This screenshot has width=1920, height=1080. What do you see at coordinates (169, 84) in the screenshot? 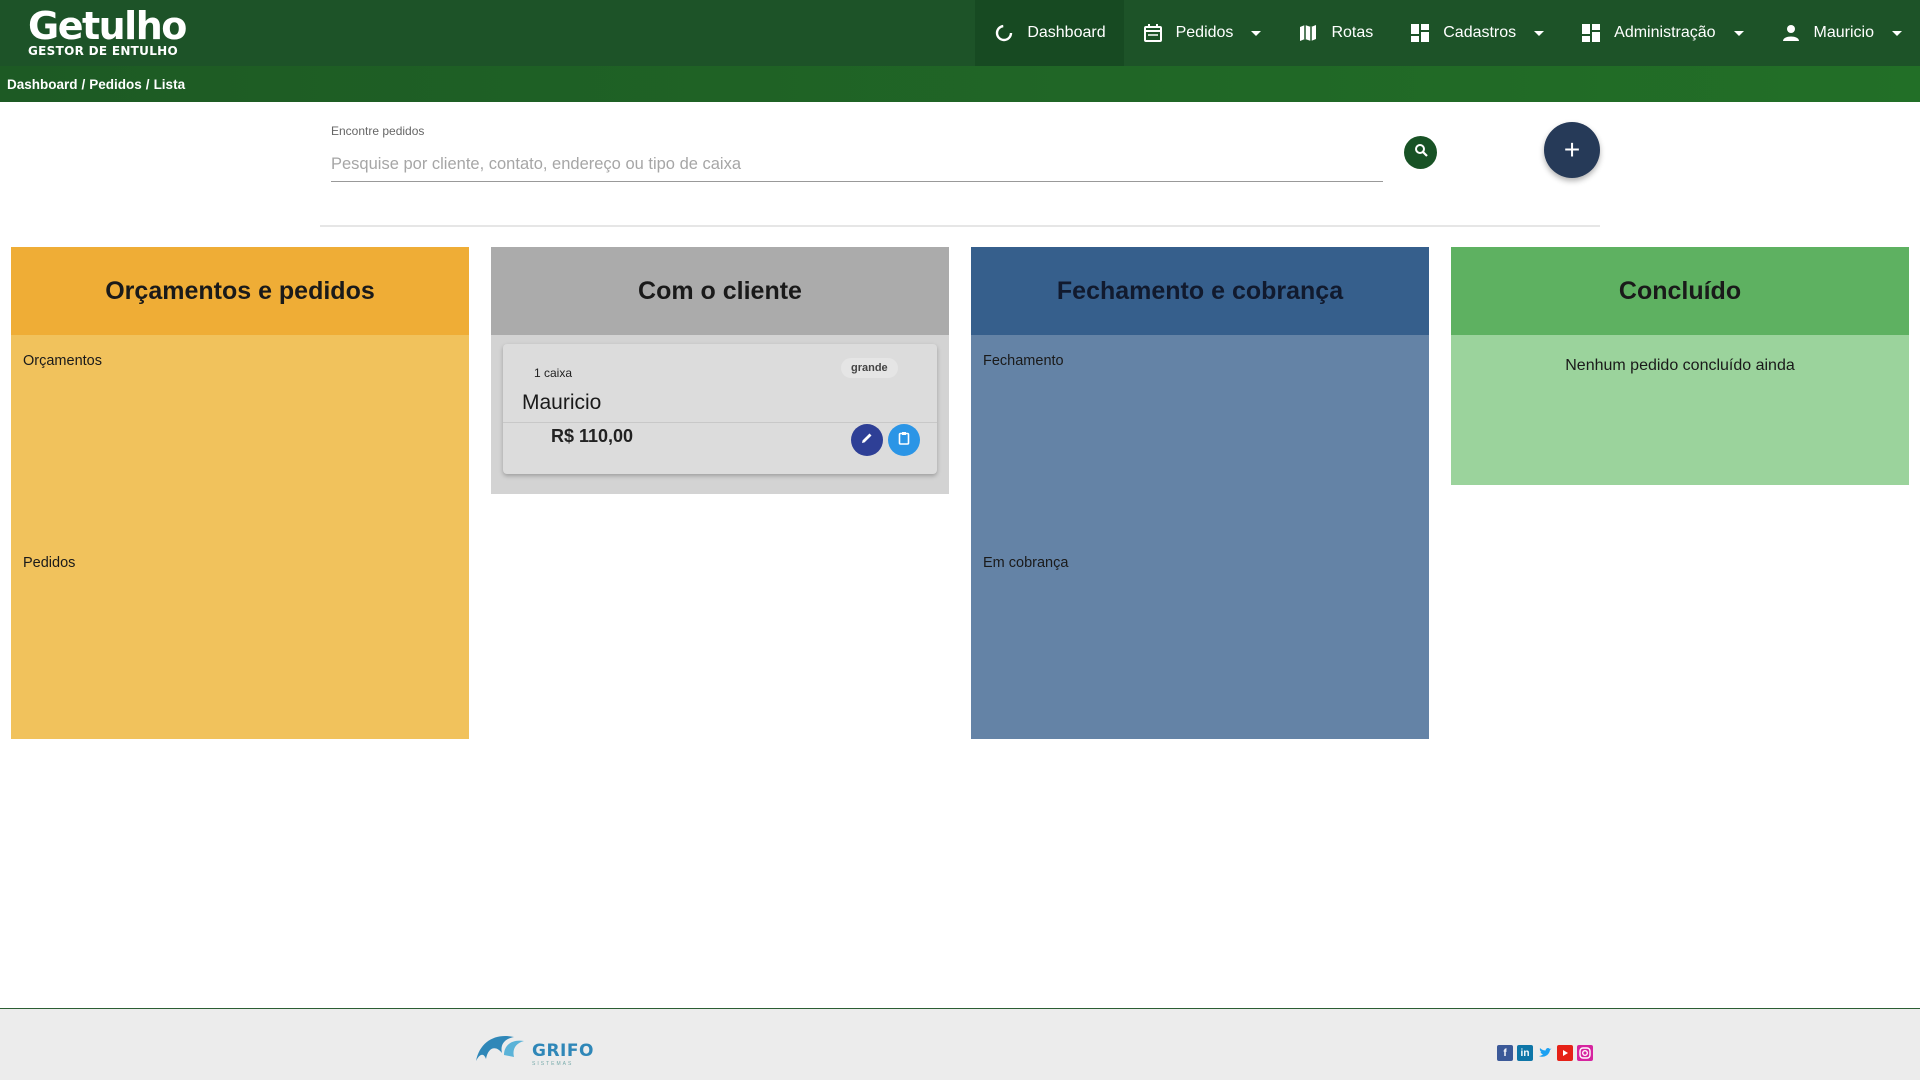
I see `breadcrumb-lista: Lista` at bounding box center [169, 84].